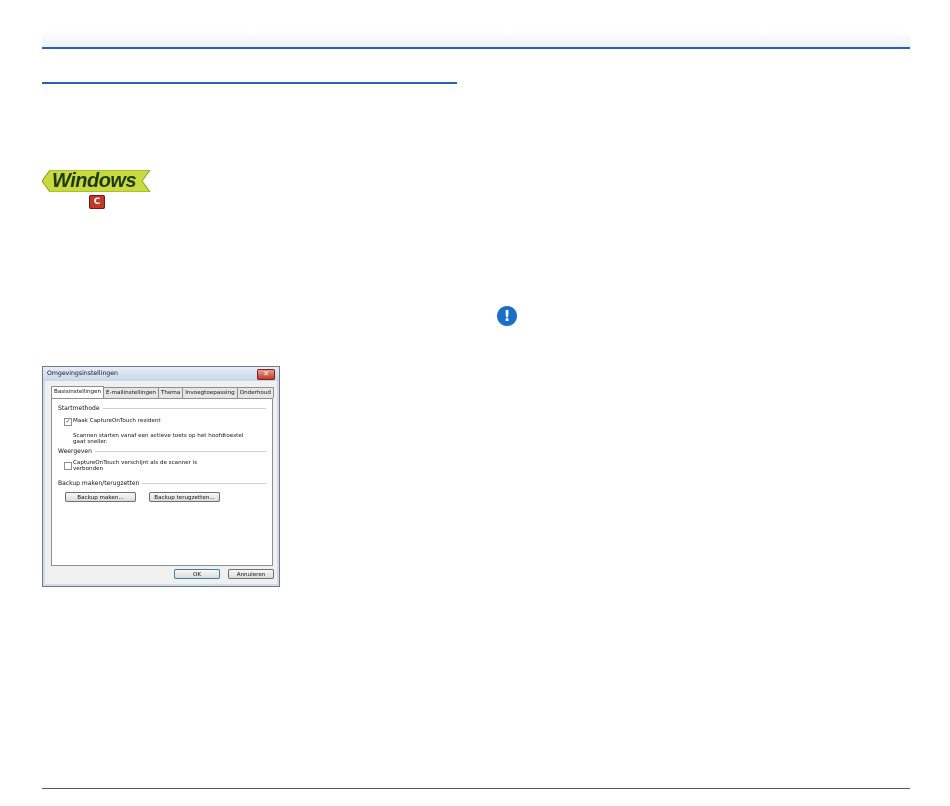 The height and width of the screenshot is (806, 950). What do you see at coordinates (68, 466) in the screenshot?
I see `show-on-connect-checkbox` at bounding box center [68, 466].